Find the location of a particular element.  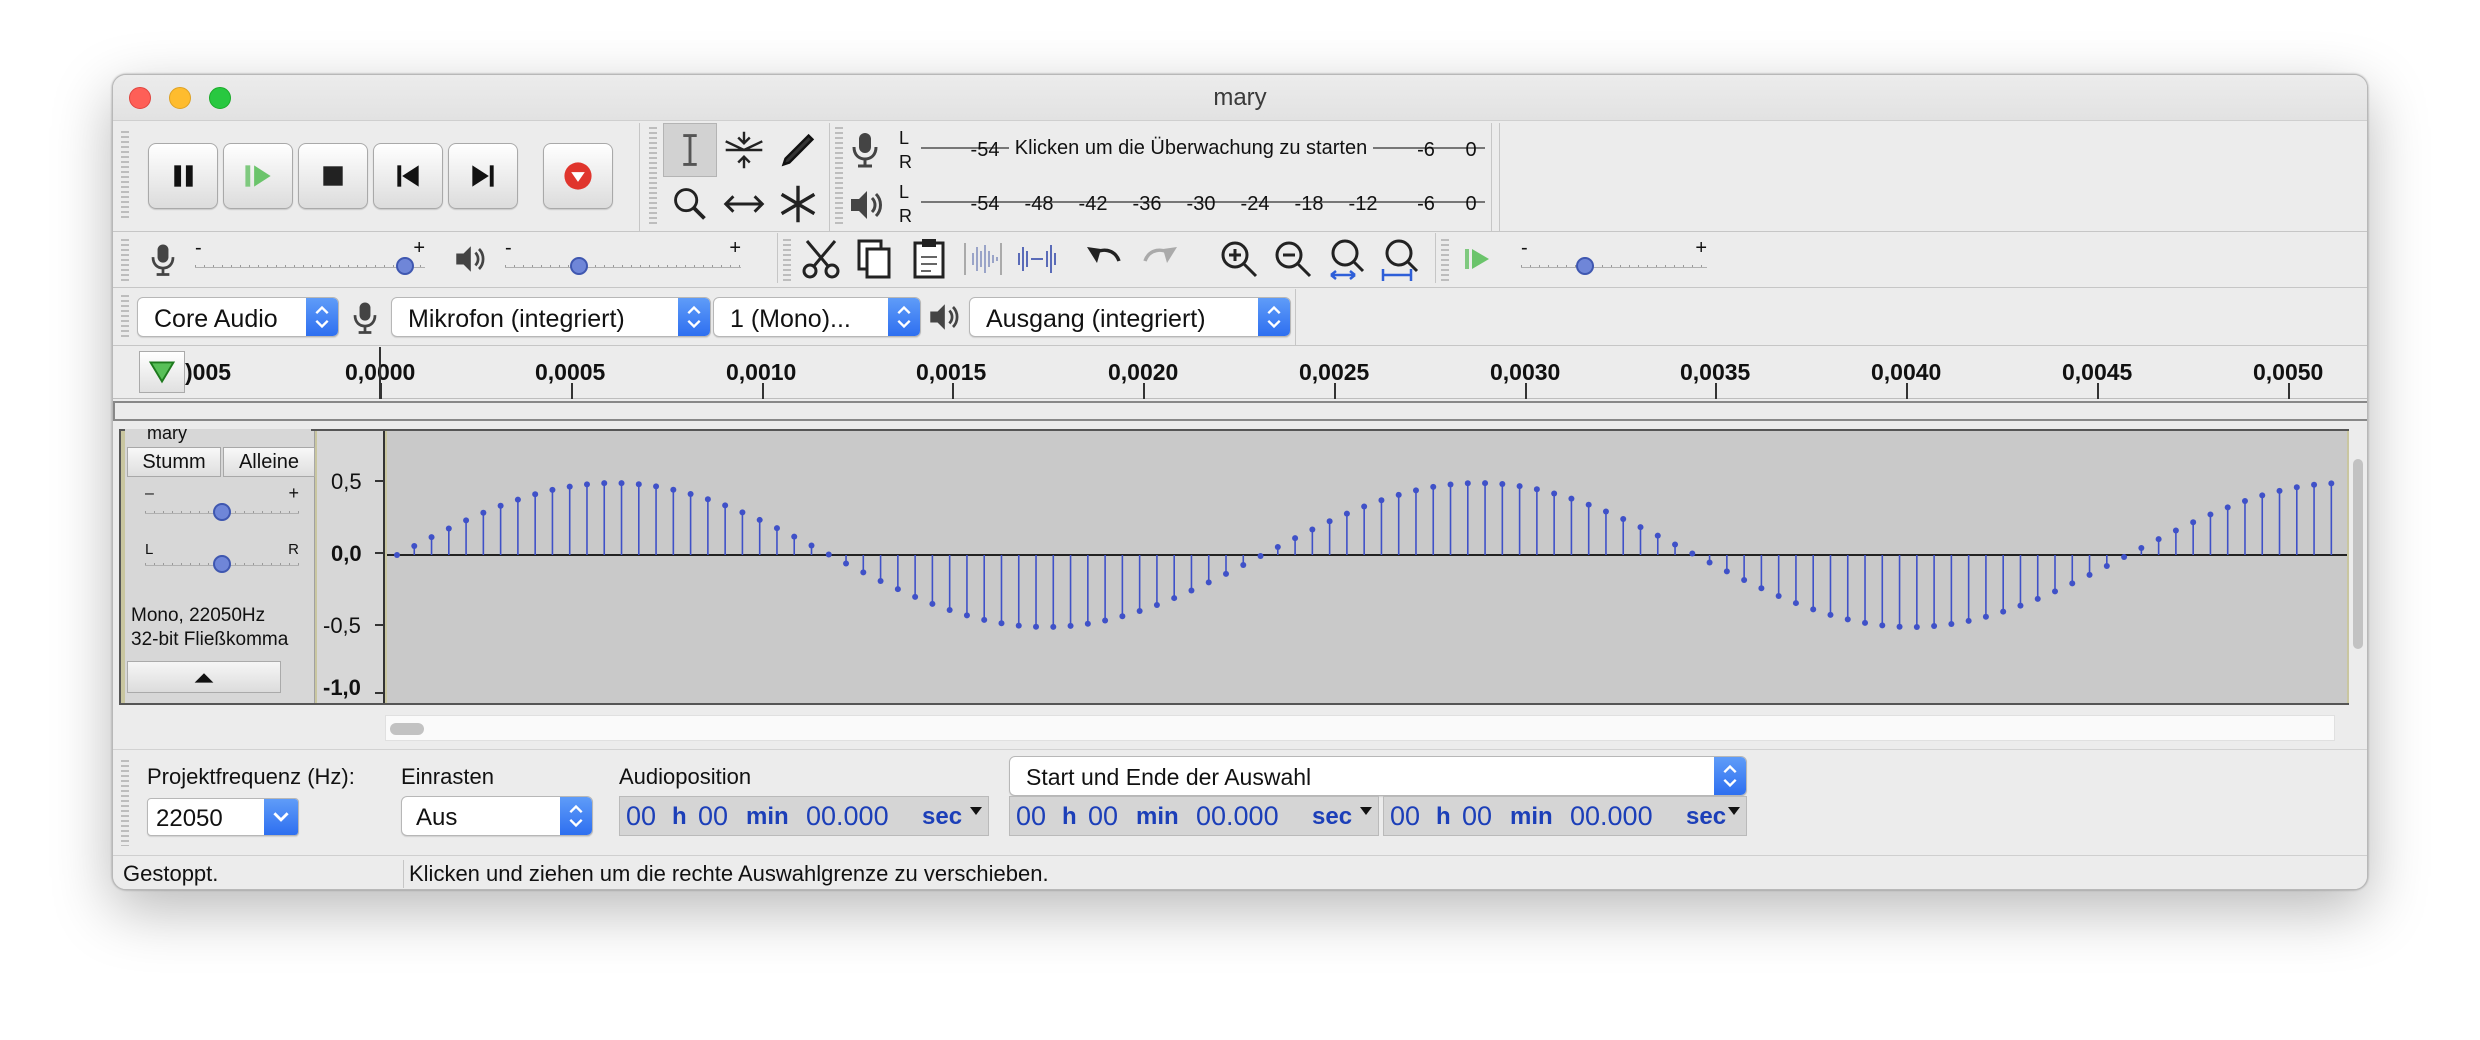

cut-button is located at coordinates (821, 259).